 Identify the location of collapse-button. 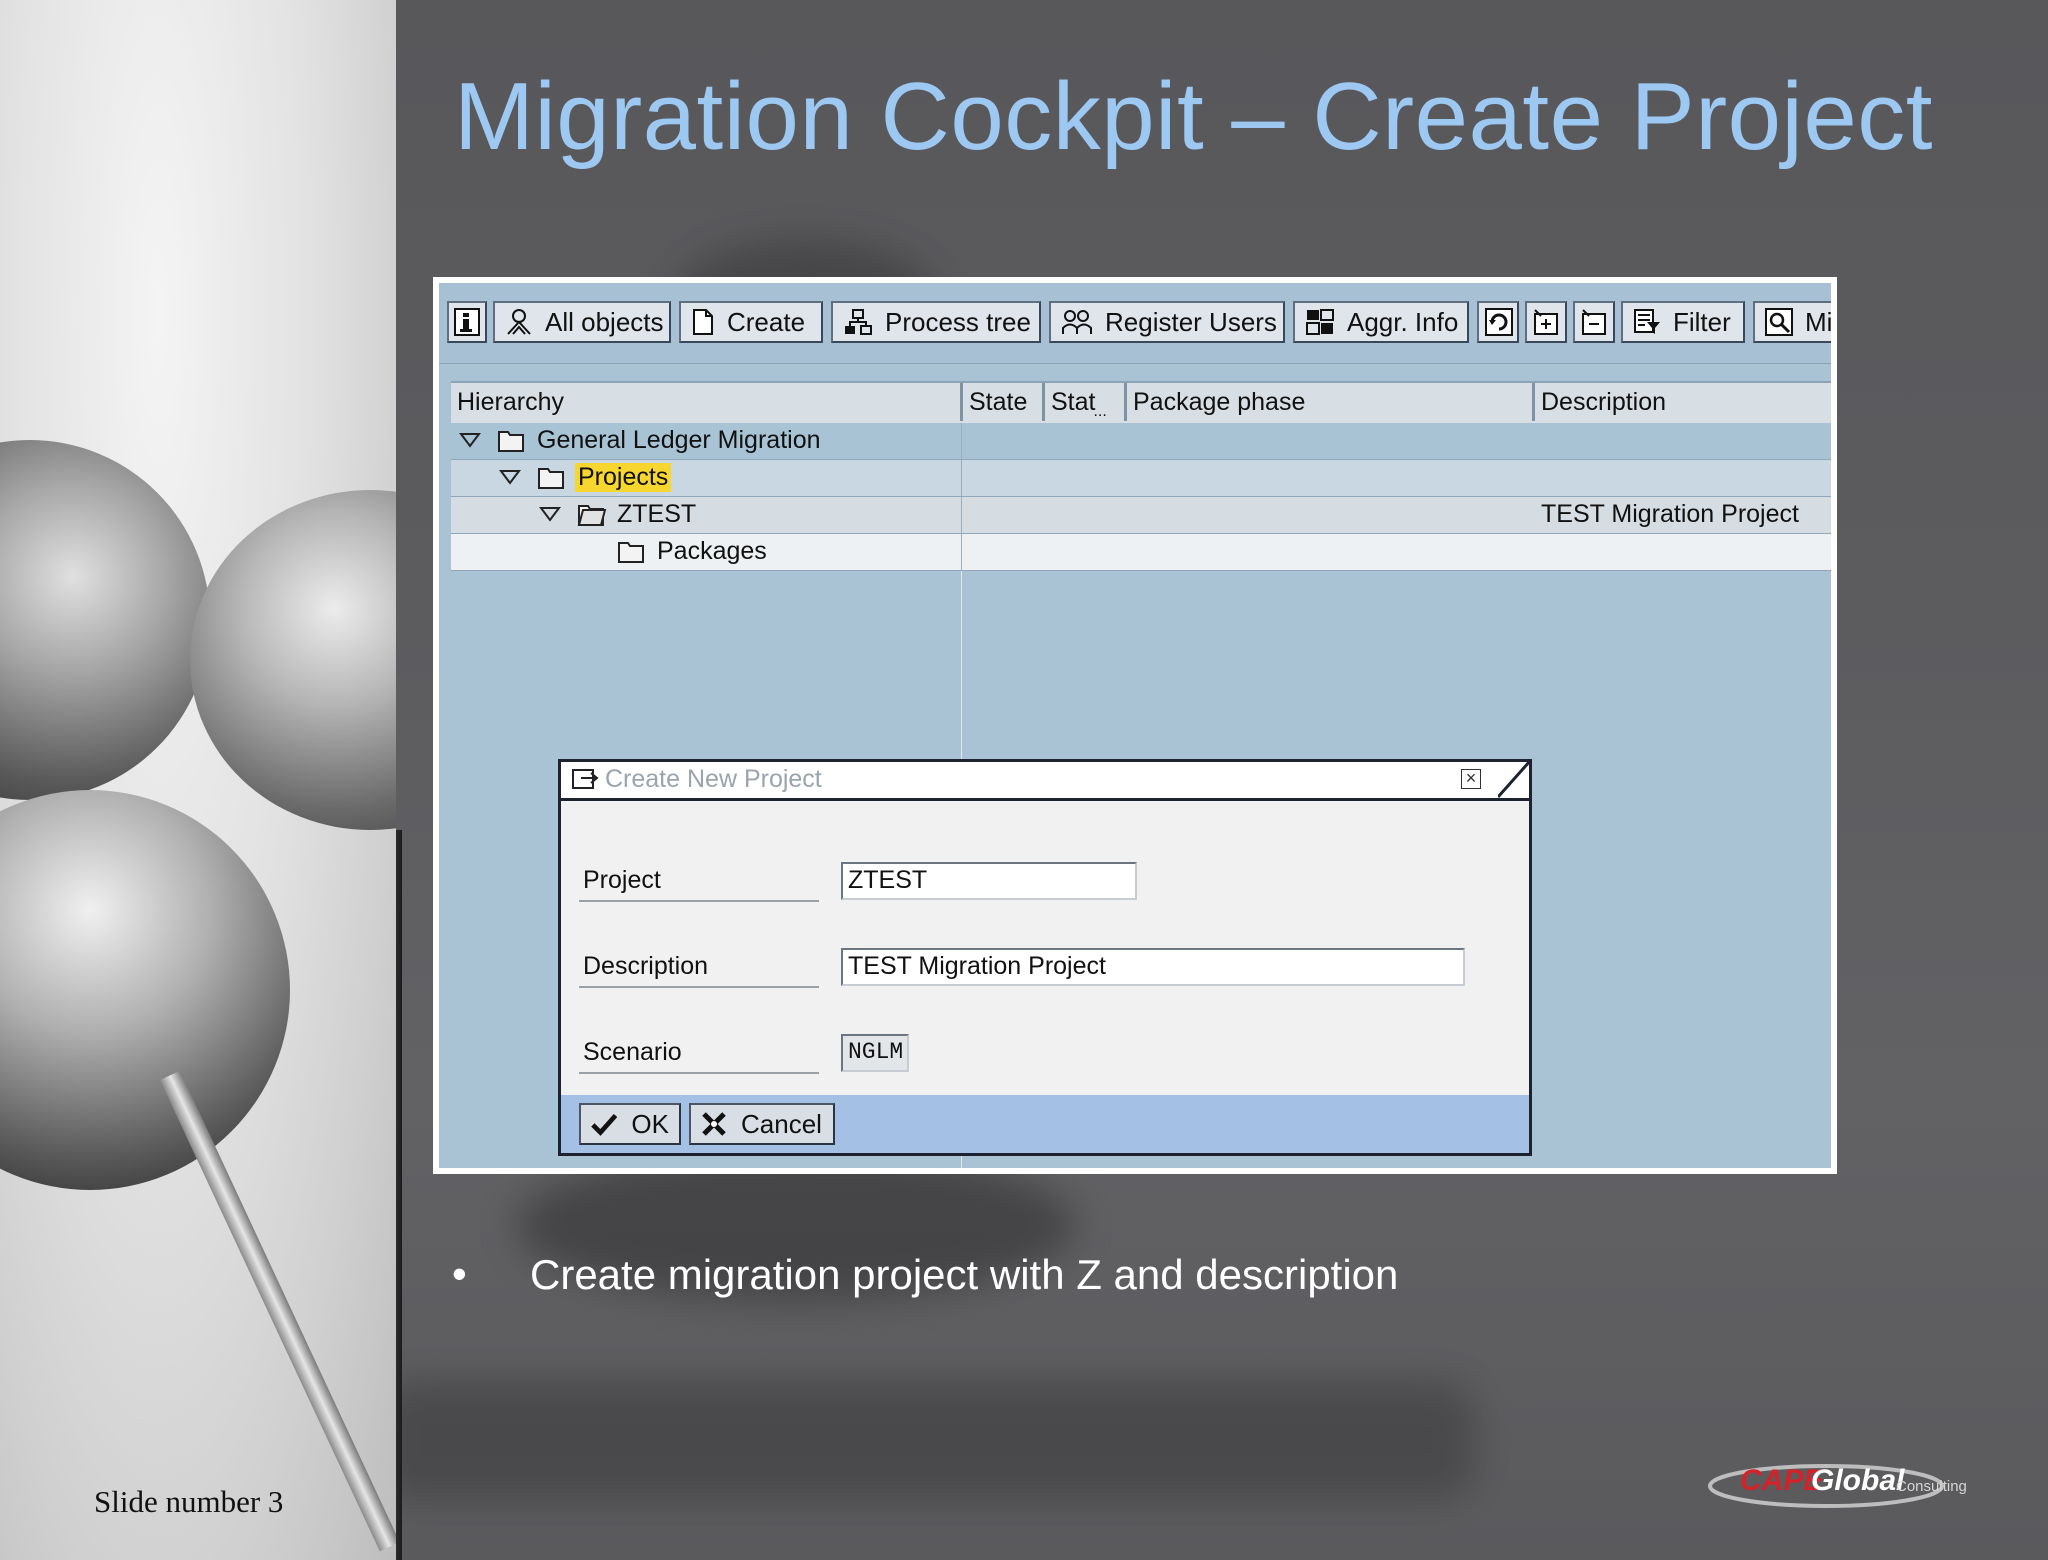
(1594, 322).